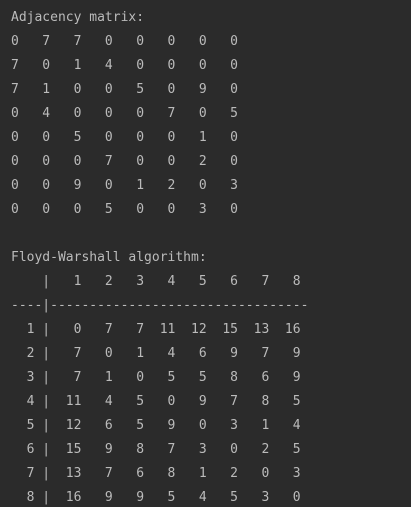  What do you see at coordinates (156, 497) in the screenshot?
I see `floyd-row: 8 | 16 9 9 5 4 5 3 0` at bounding box center [156, 497].